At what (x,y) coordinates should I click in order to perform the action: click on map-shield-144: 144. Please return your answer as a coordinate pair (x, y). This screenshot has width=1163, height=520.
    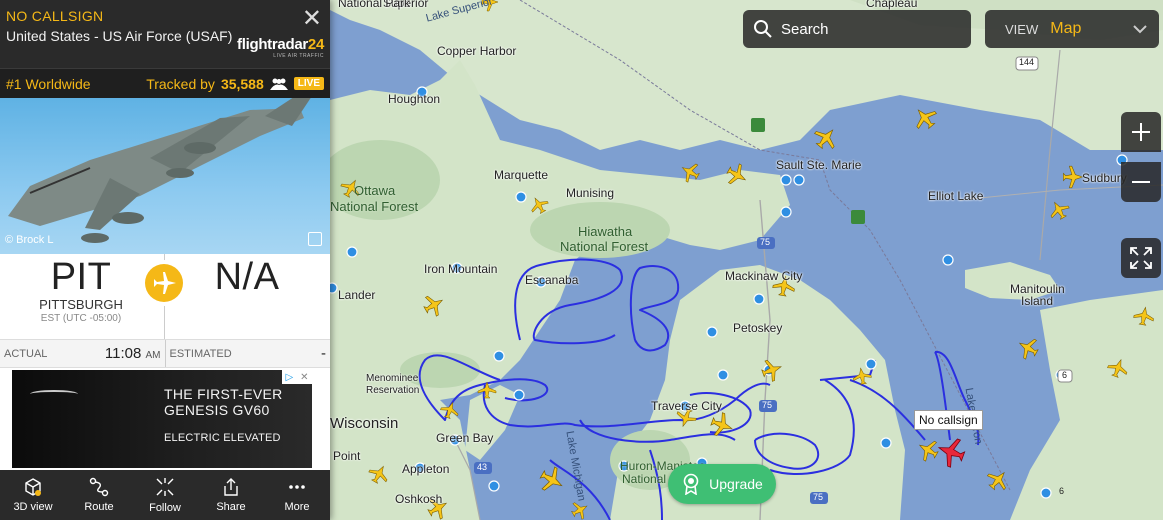
    Looking at the image, I should click on (1027, 62).